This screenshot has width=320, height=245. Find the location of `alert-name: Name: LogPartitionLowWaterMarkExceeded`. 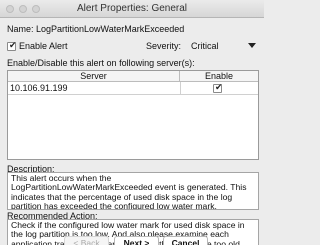

alert-name: Name: LogPartitionLowWaterMarkExceeded is located at coordinates (96, 29).